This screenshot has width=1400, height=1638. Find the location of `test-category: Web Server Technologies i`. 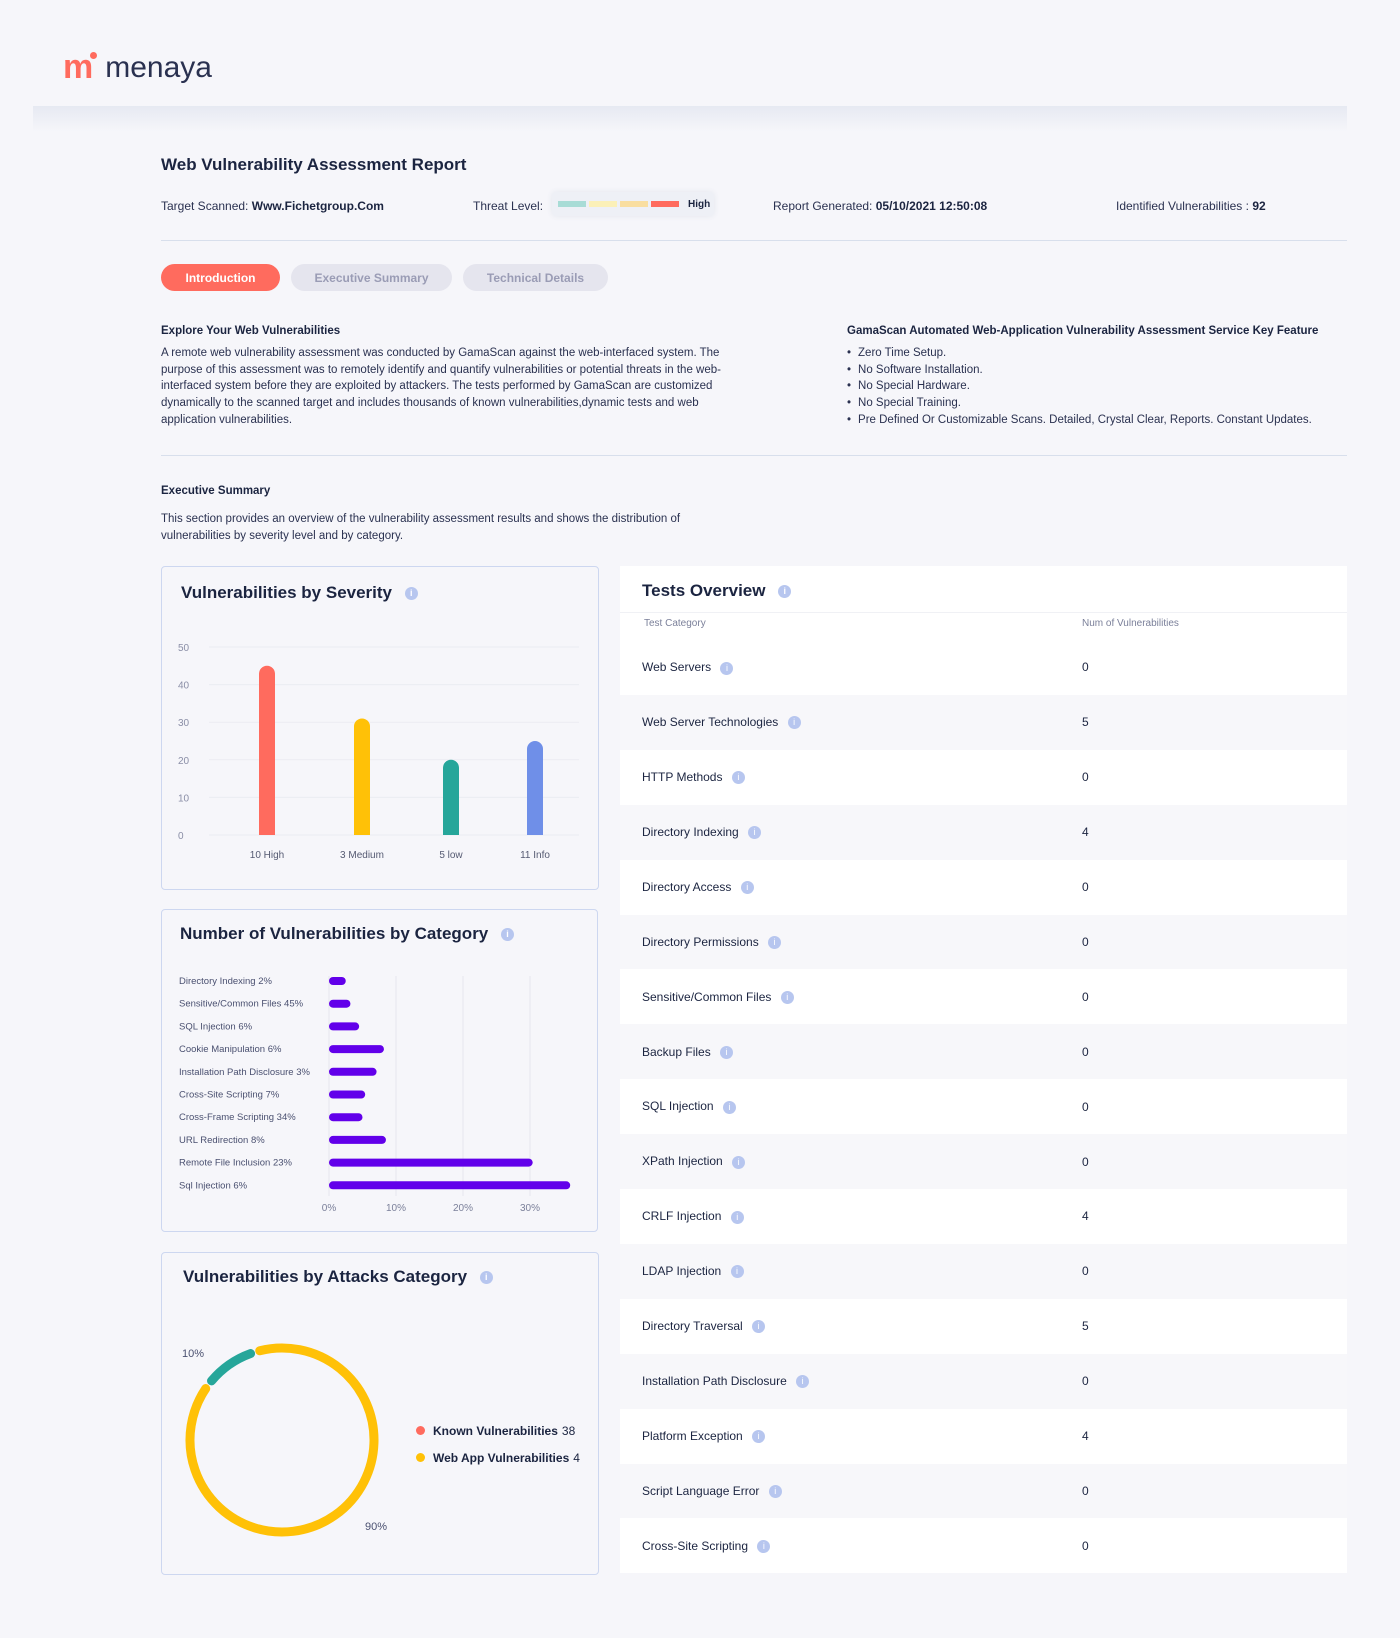

test-category: Web Server Technologies i is located at coordinates (721, 722).